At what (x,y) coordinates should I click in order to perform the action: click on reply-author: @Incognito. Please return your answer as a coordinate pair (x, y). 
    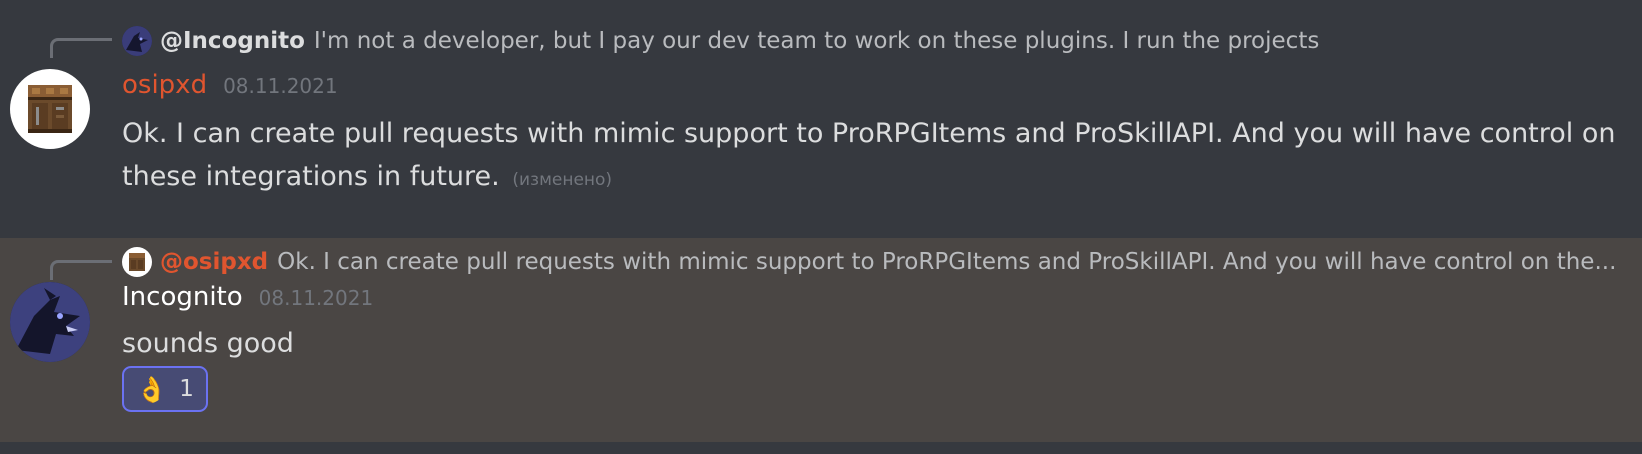
    Looking at the image, I should click on (232, 41).